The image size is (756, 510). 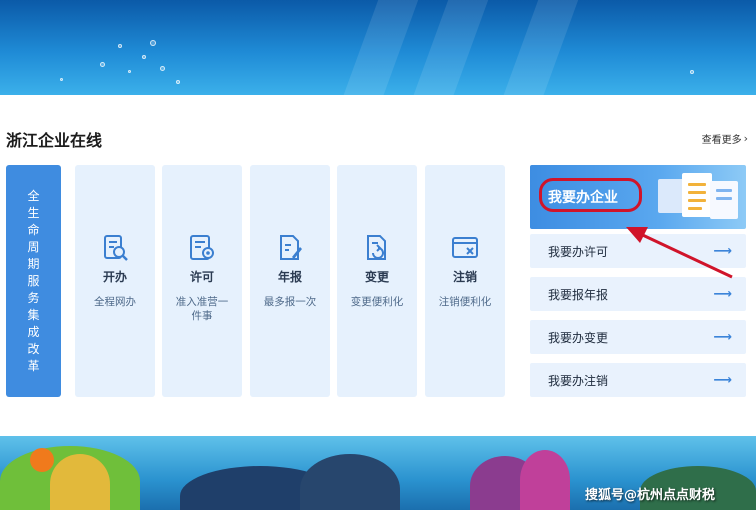 What do you see at coordinates (578, 294) in the screenshot?
I see `action-label: 我要报年报` at bounding box center [578, 294].